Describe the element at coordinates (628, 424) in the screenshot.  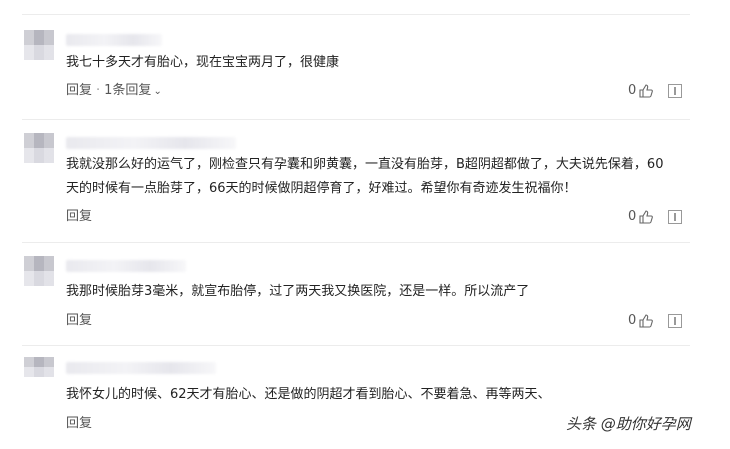
I see `watermark: 头条 @助你好孕网` at that location.